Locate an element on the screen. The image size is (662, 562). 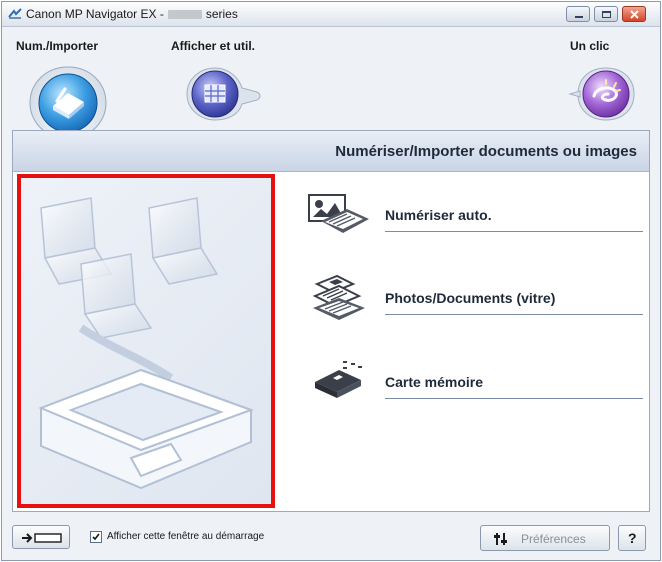
checkmark-icon is located at coordinates (96, 537).